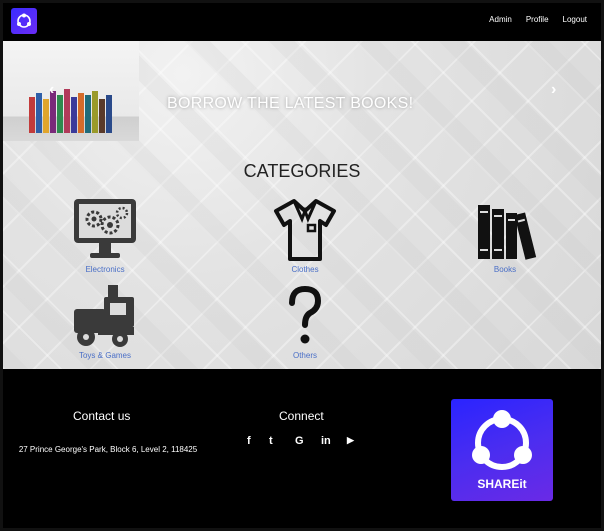 This screenshot has height=531, width=604. I want to click on category-books: Books, so click(505, 235).